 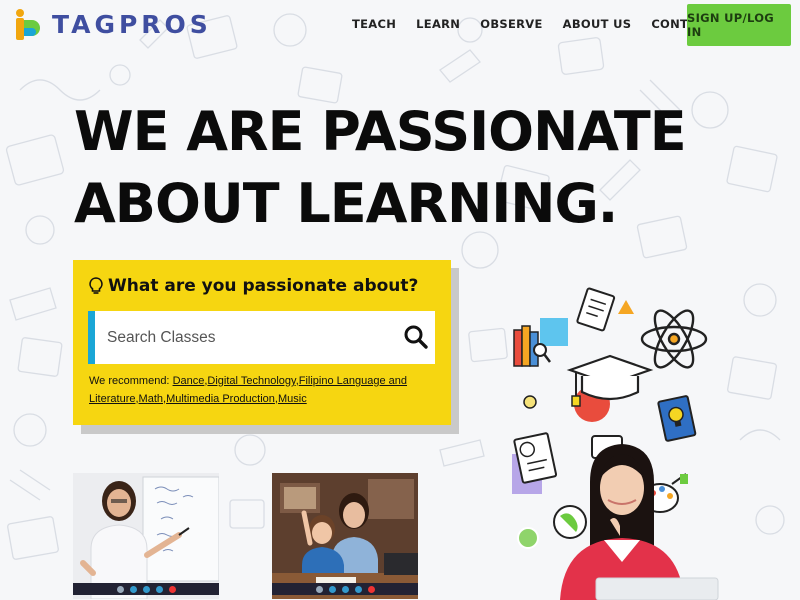 I want to click on nav-item-learn: LEARN, so click(x=438, y=24).